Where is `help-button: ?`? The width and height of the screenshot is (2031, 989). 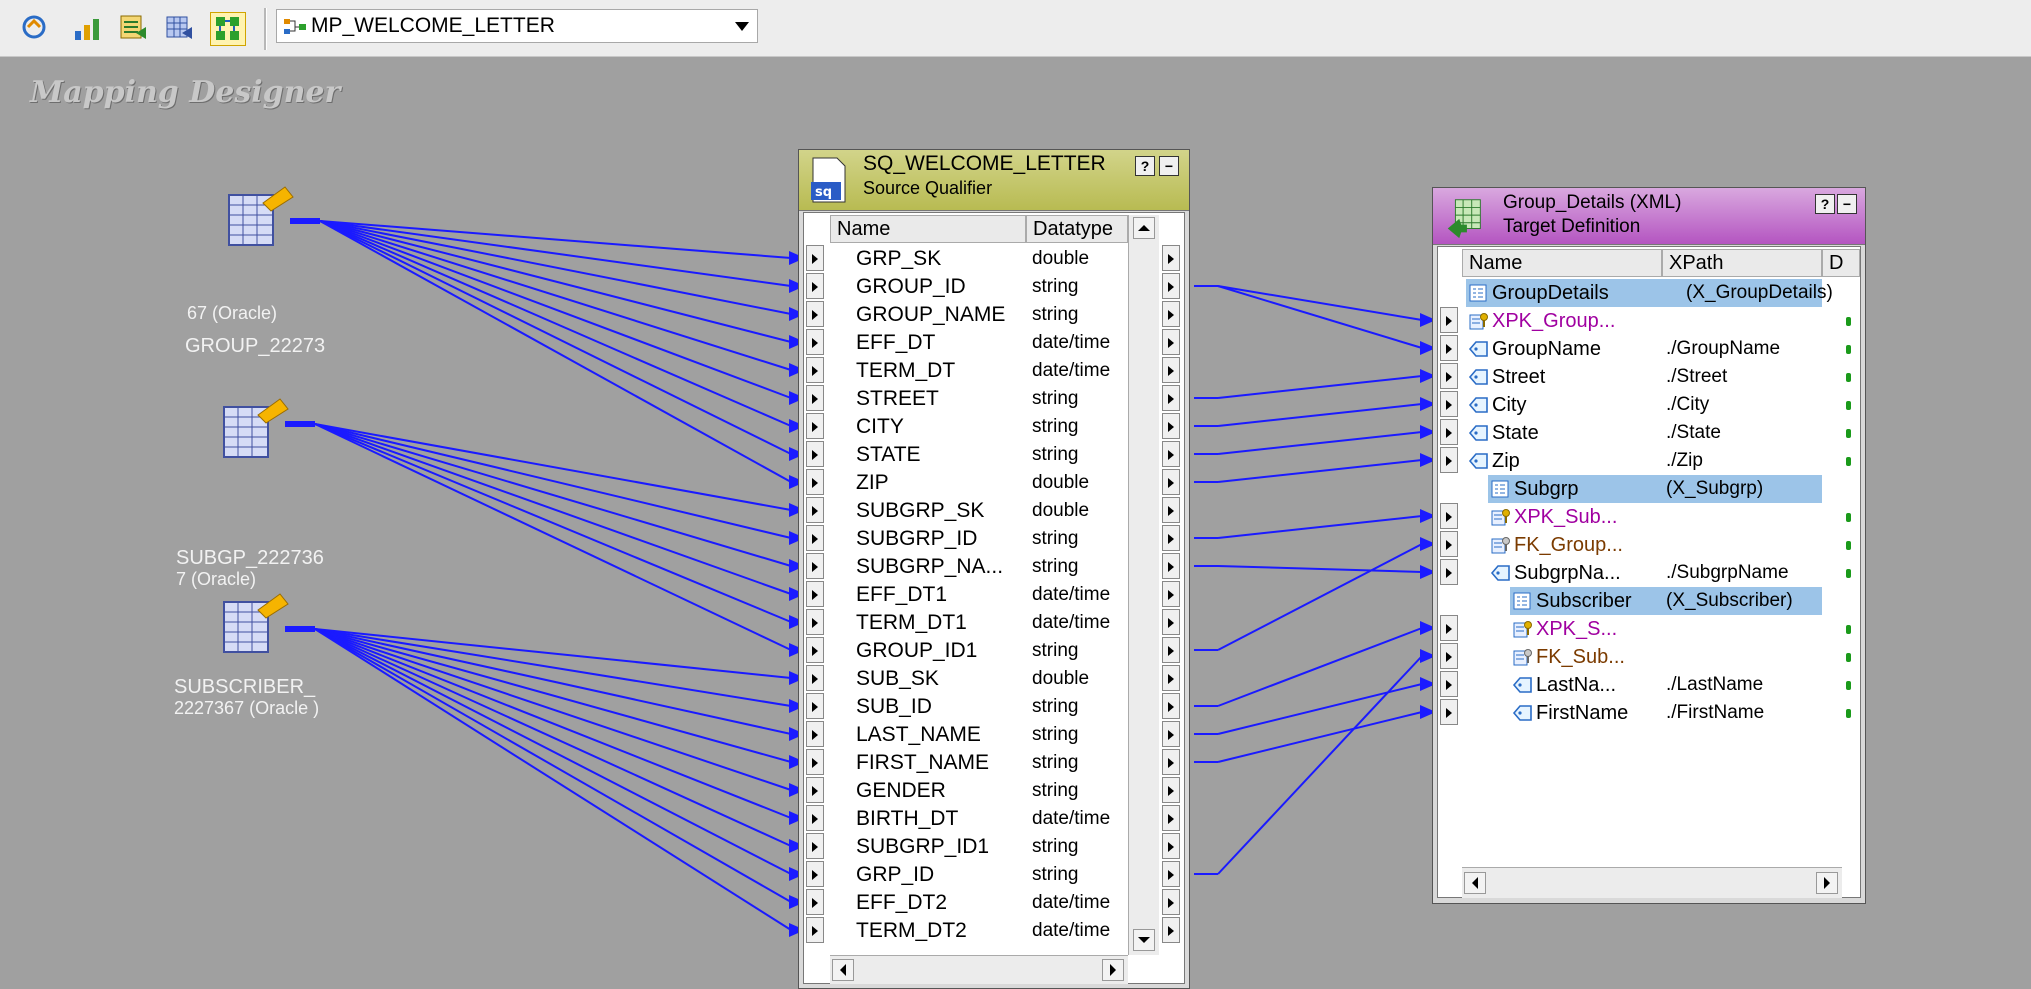 help-button: ? is located at coordinates (1145, 166).